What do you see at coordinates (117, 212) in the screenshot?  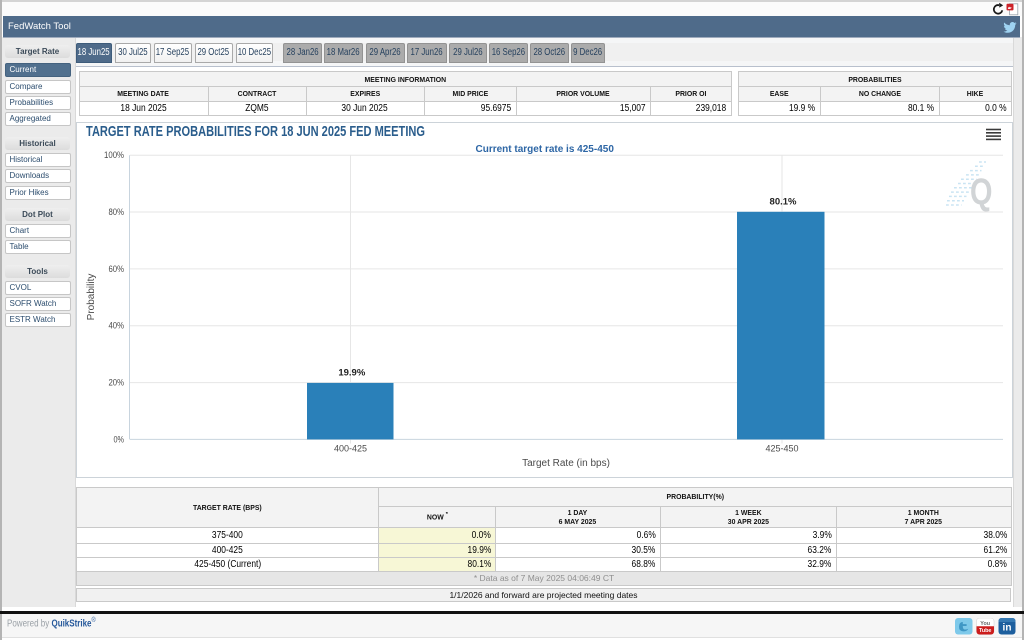 I see `svg-text: 80%` at bounding box center [117, 212].